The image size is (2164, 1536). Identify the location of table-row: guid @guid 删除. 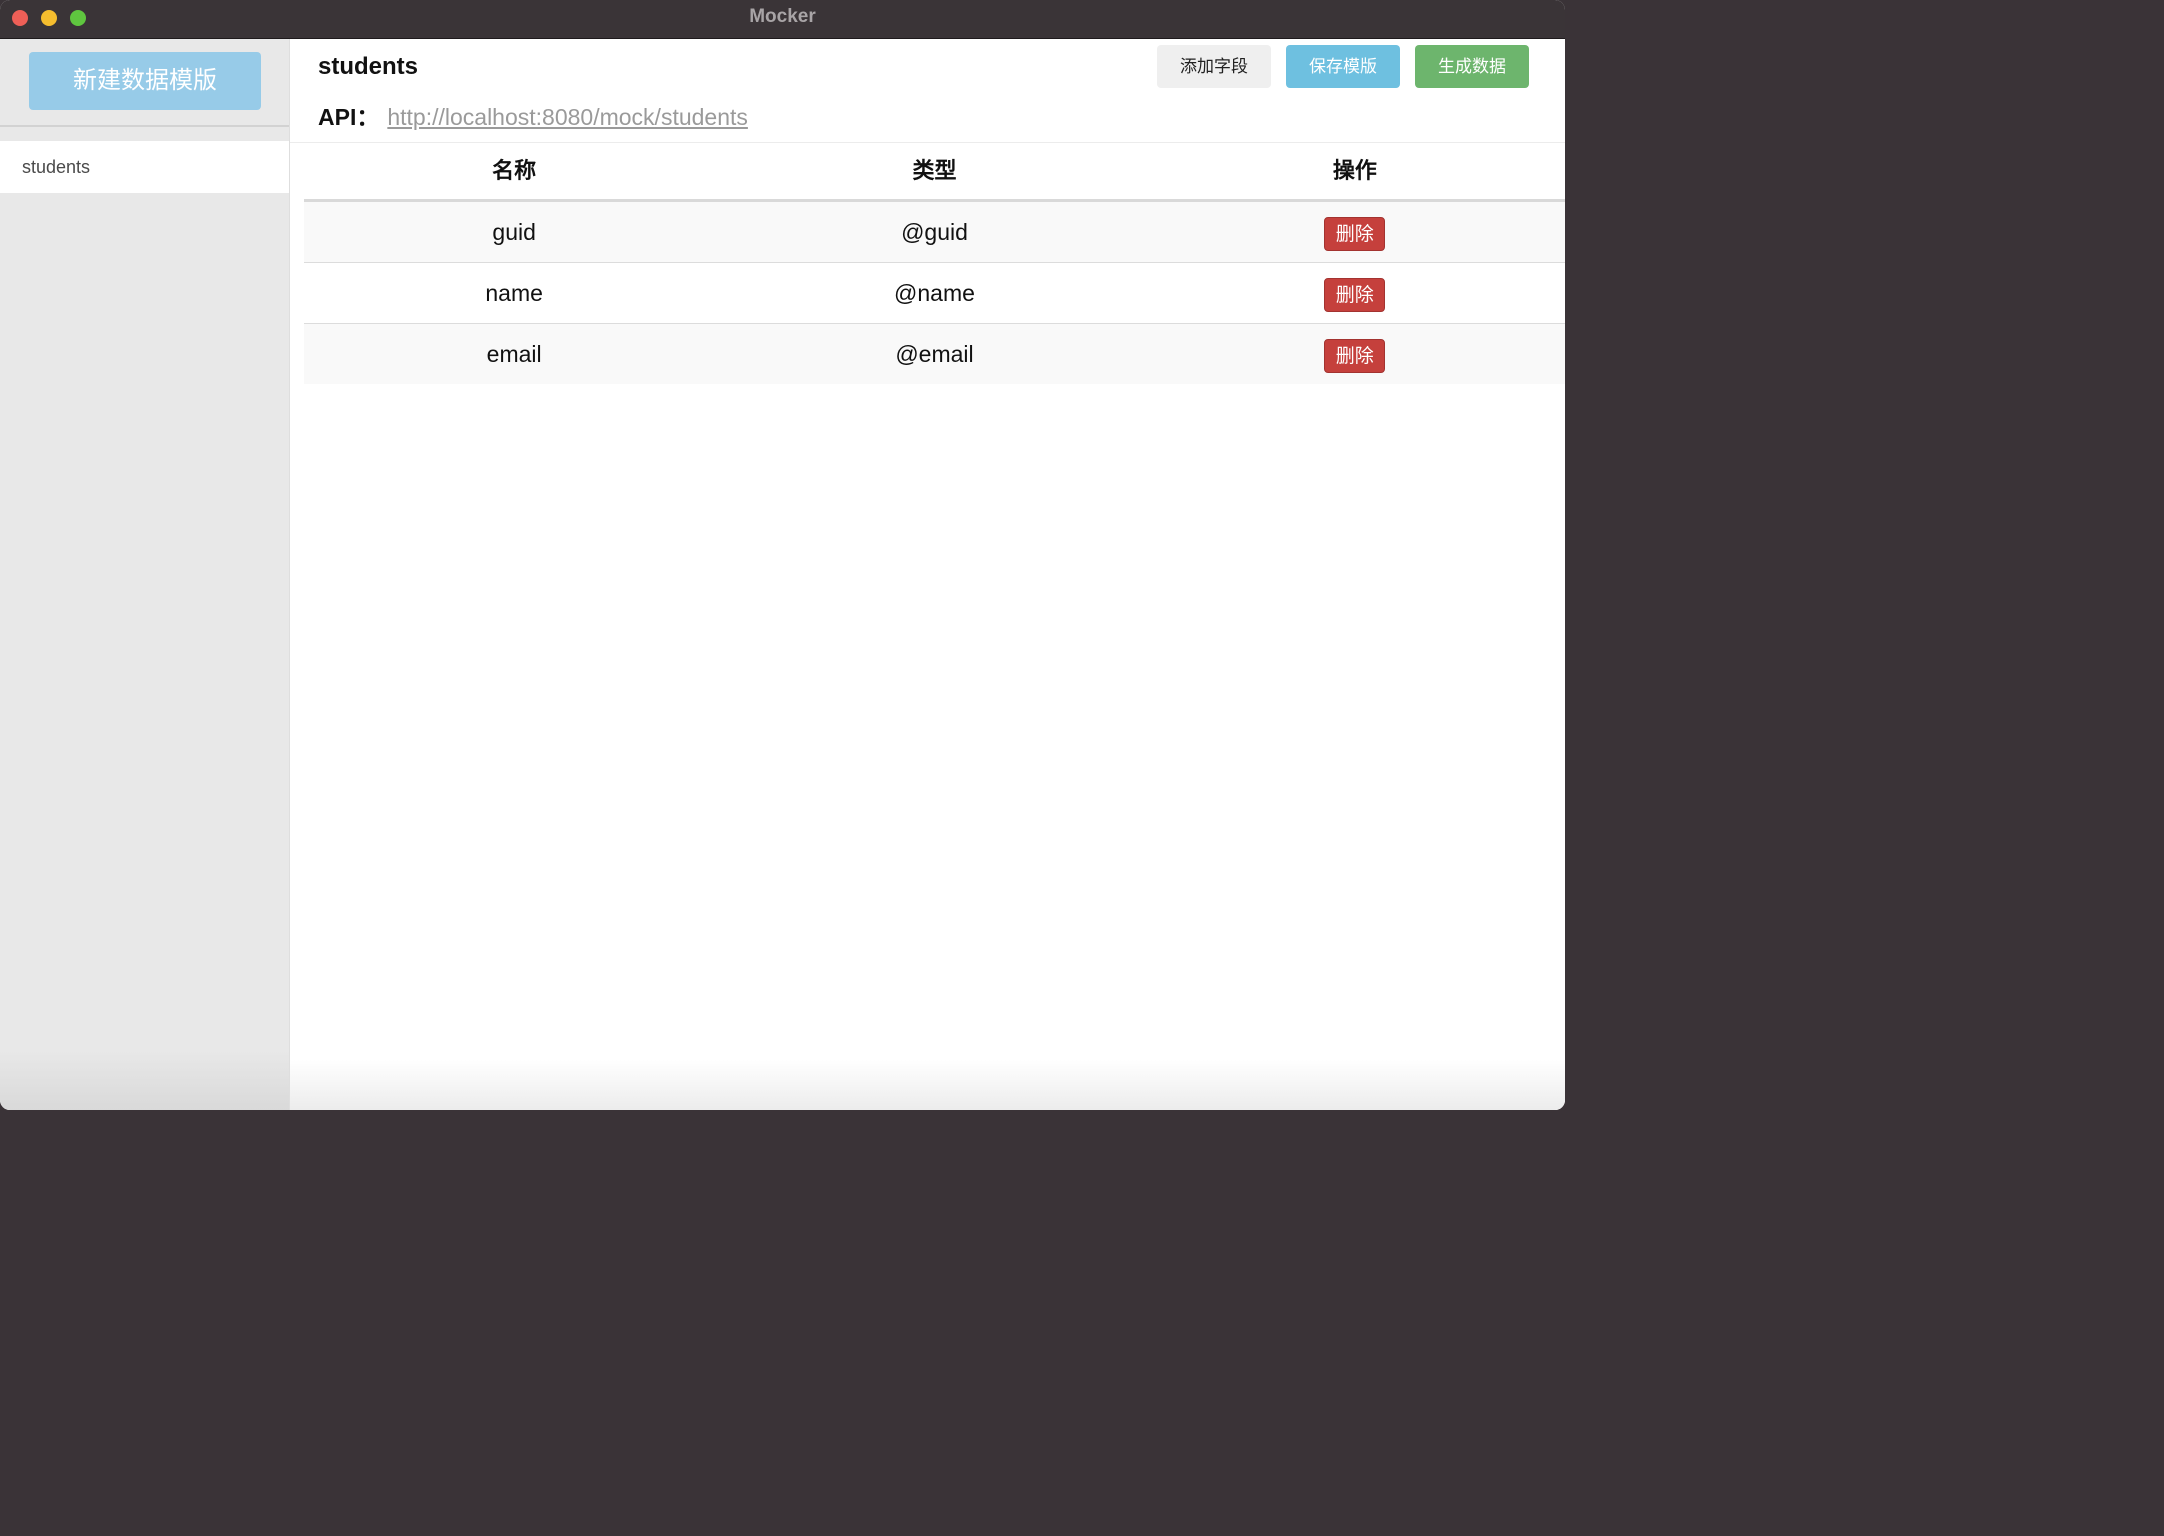
(934, 232).